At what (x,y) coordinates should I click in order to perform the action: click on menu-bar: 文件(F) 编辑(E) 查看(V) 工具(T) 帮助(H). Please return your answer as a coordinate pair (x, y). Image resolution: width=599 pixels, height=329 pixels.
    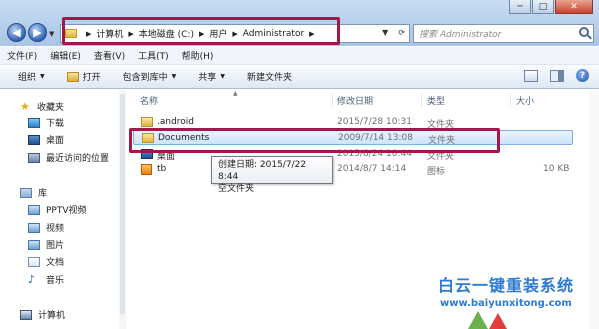
    Looking at the image, I should click on (299, 56).